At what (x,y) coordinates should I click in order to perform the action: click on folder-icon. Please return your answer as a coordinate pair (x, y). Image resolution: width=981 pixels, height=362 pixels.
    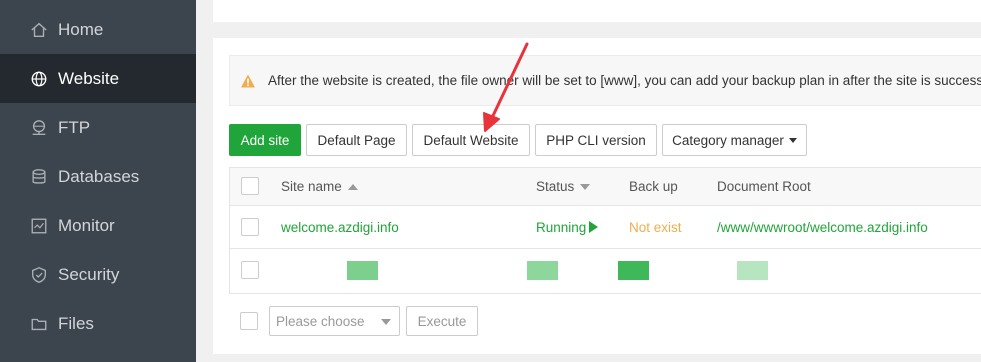
    Looking at the image, I should click on (39, 324).